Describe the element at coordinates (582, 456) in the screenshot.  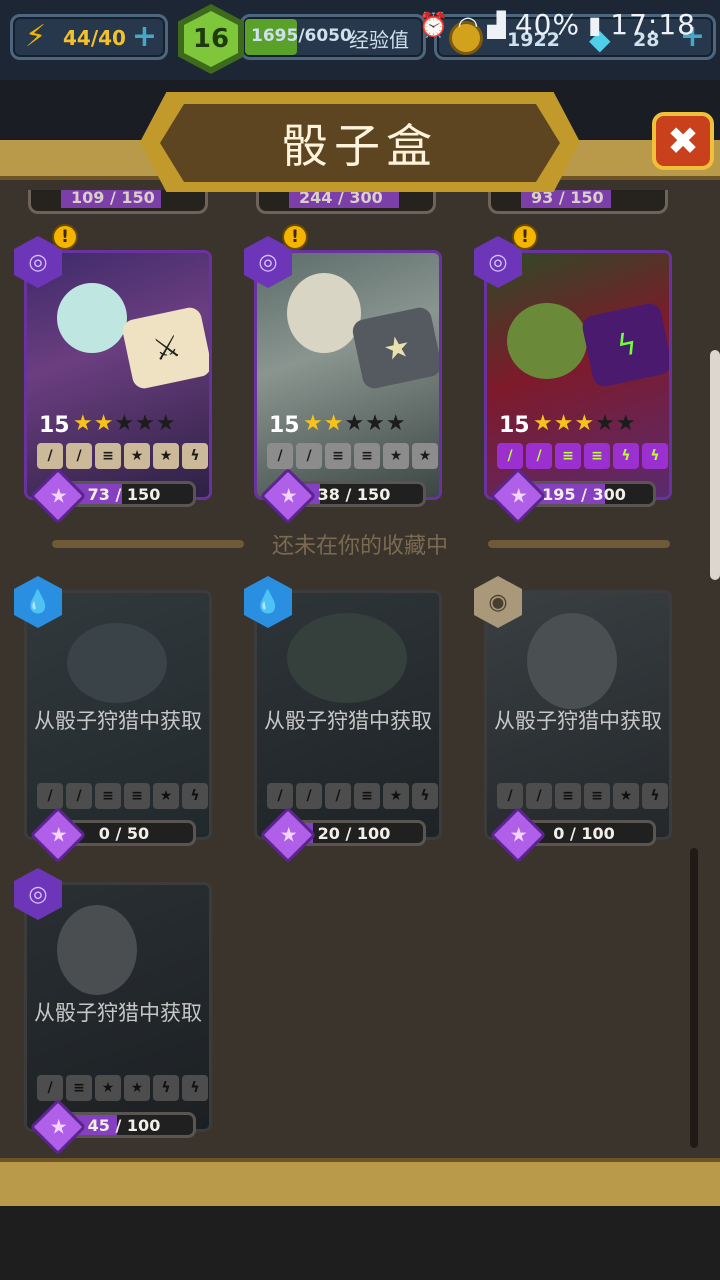
I see `dice-faces: / / ≡ ≡ ϟ ϟ` at that location.